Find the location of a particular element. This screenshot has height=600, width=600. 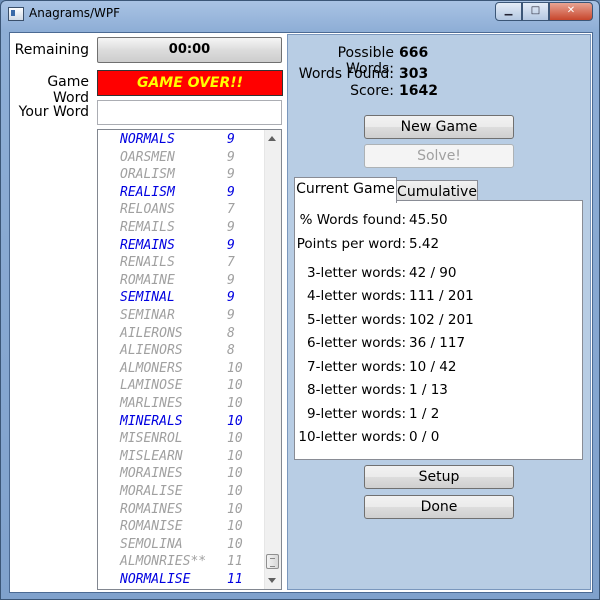

scroll-up-icon is located at coordinates (272, 138).